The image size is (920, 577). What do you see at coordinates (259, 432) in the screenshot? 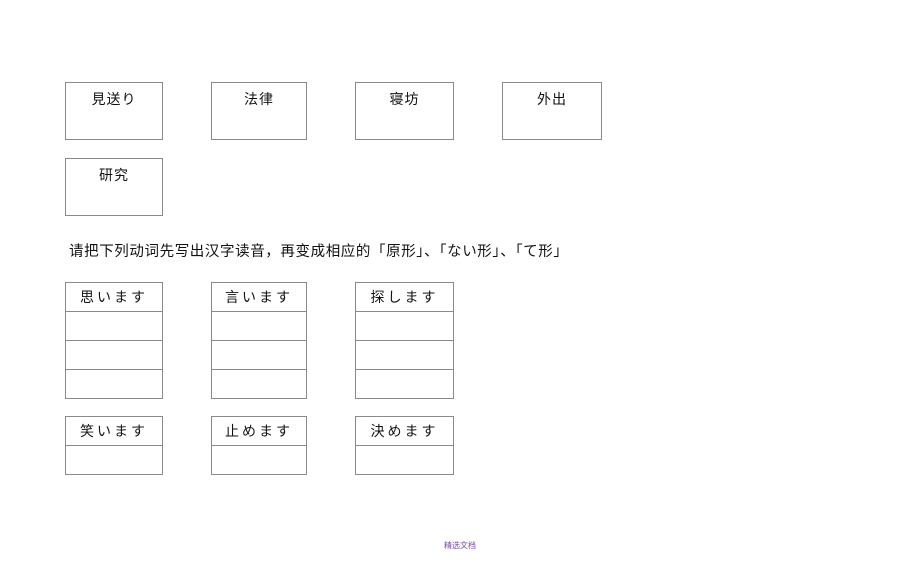
I see `verb-header: 止めます` at bounding box center [259, 432].